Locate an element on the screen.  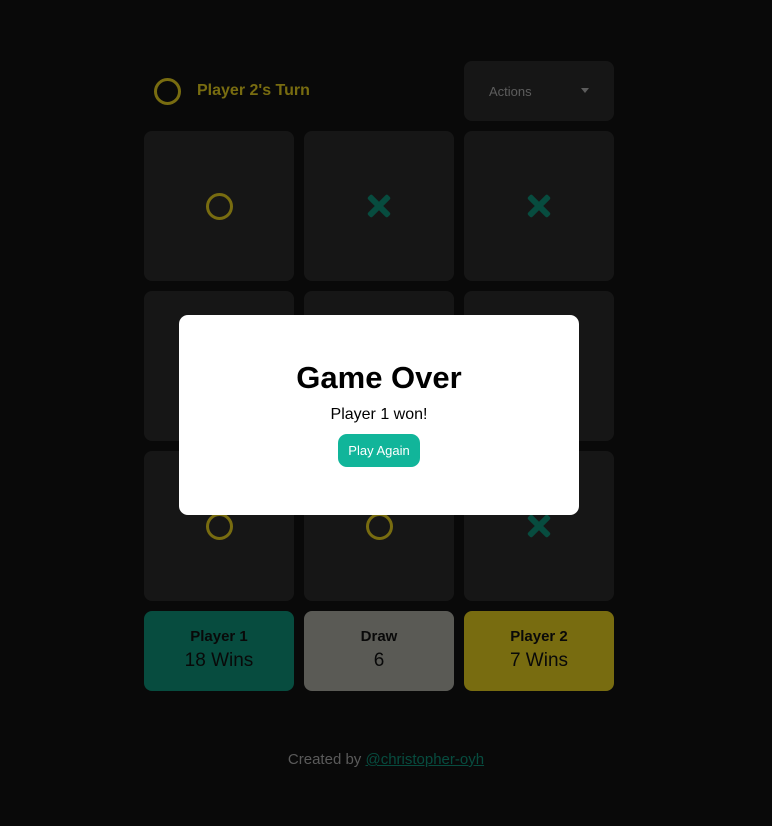
modal-title: Game Over is located at coordinates (379, 377).